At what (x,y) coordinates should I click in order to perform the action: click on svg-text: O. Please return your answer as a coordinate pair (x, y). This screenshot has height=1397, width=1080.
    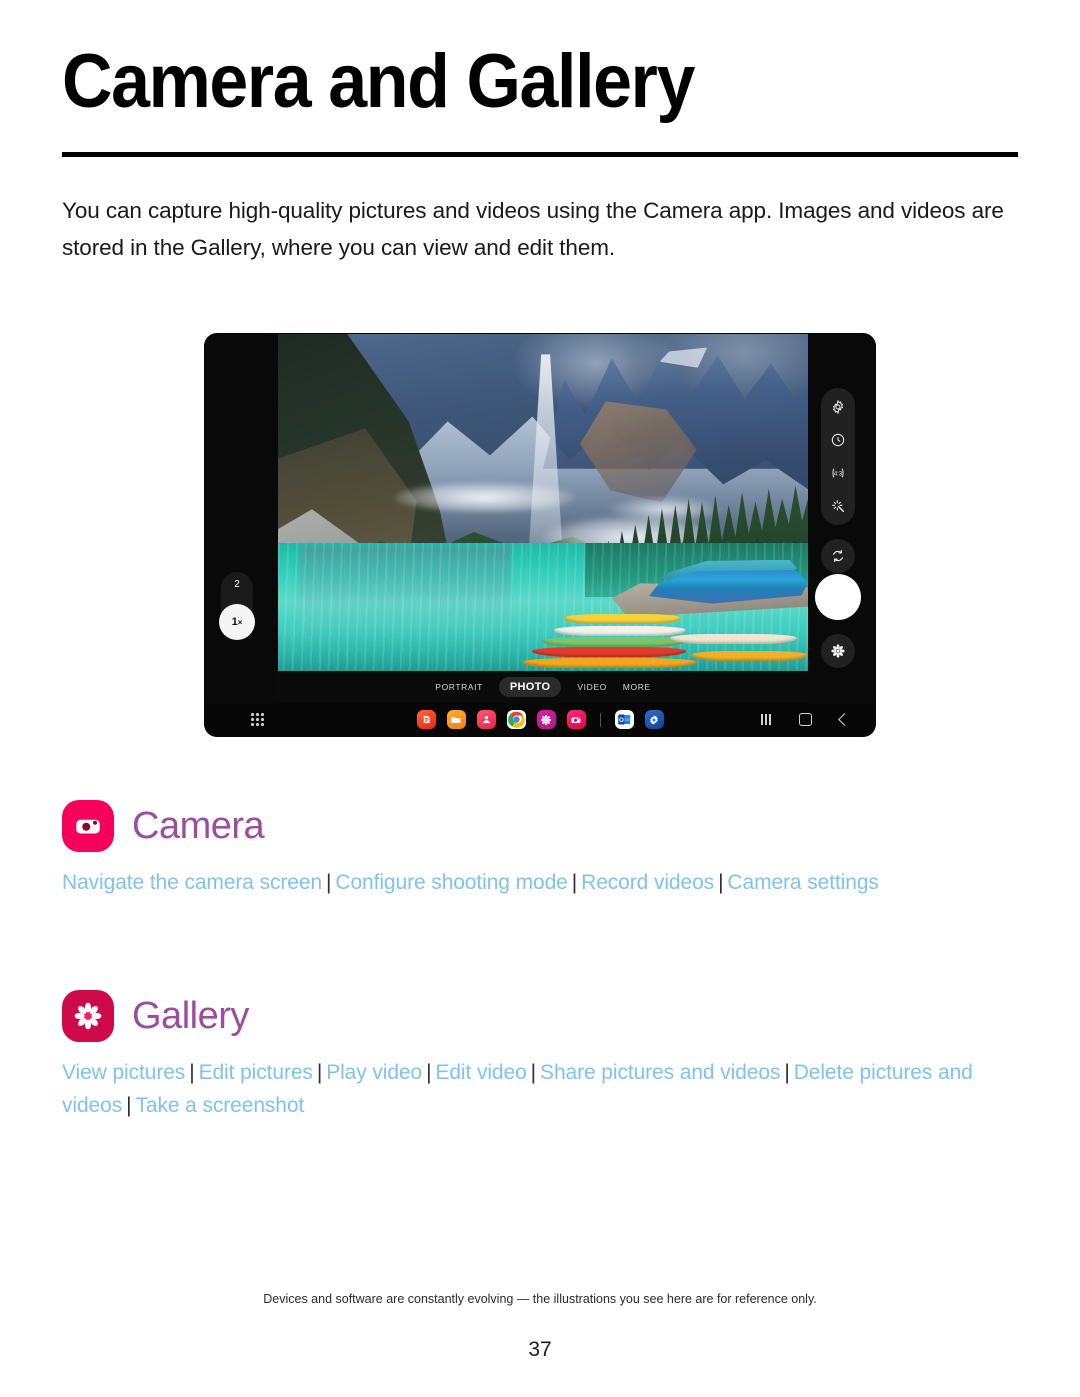
    Looking at the image, I should click on (620, 720).